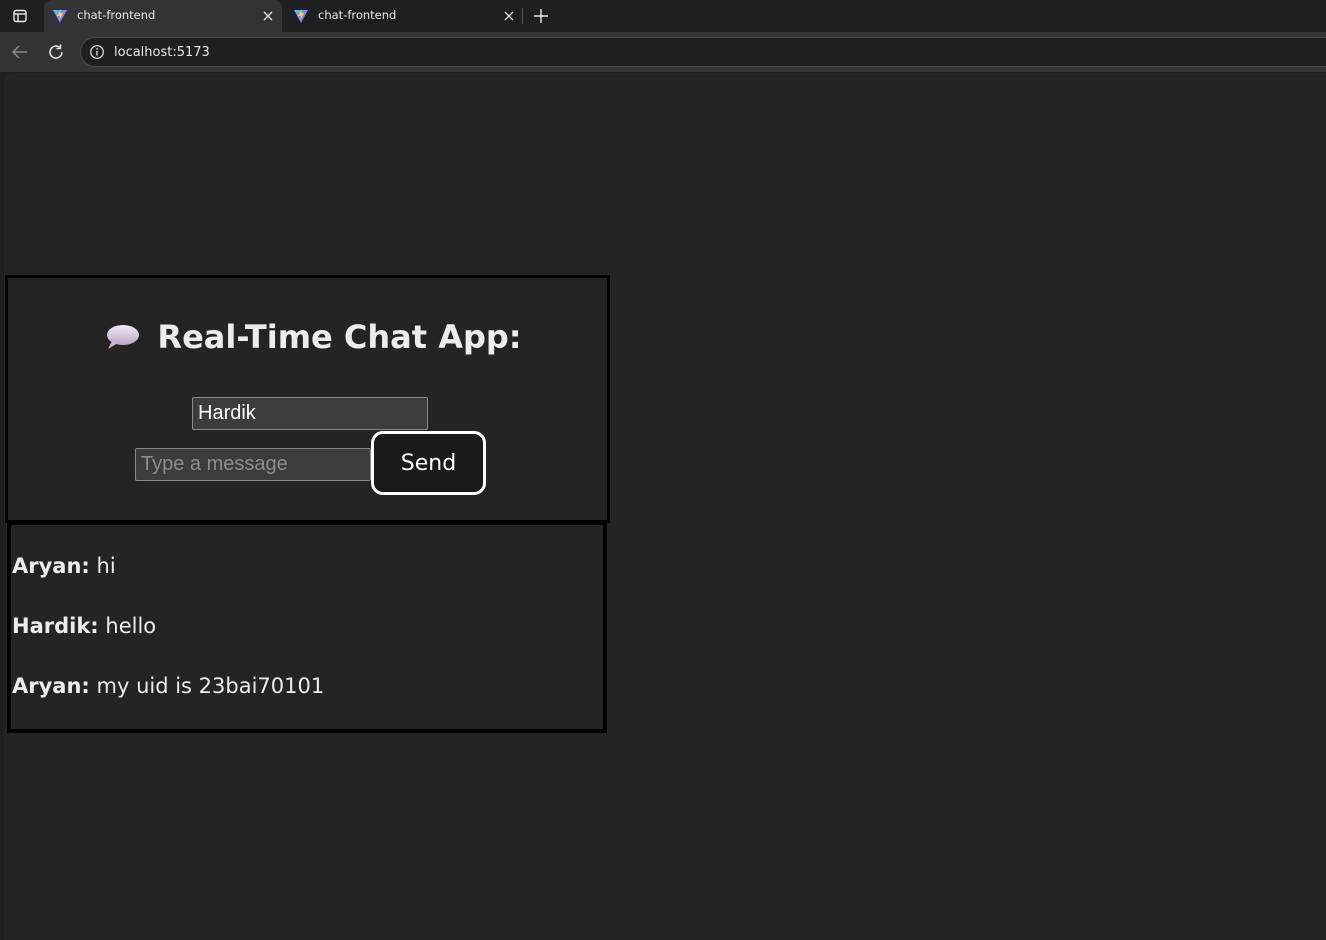 The image size is (1326, 940). What do you see at coordinates (253, 464) in the screenshot?
I see `message-input` at bounding box center [253, 464].